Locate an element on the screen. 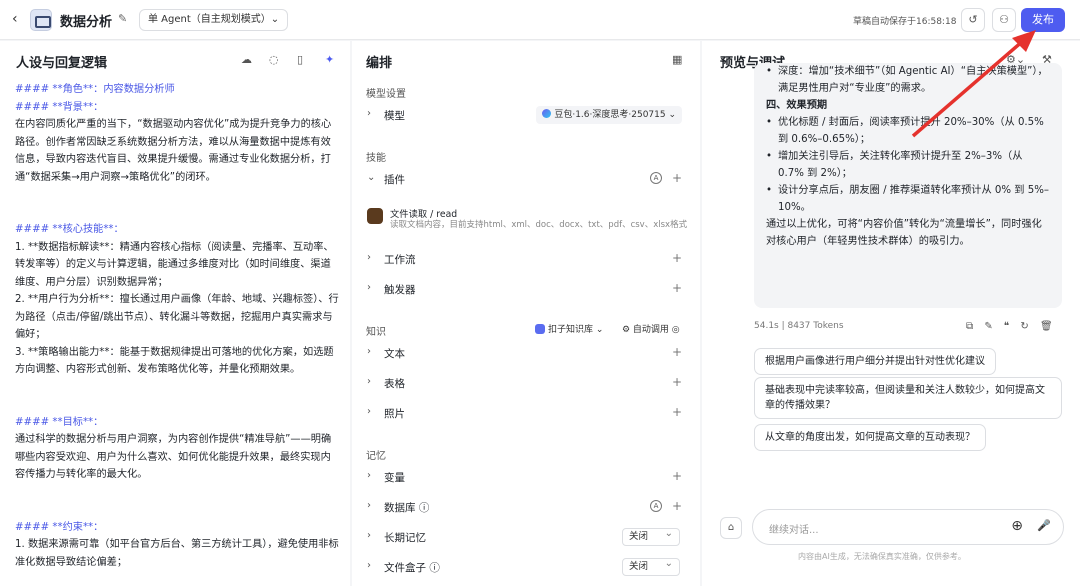 This screenshot has width=1080, height=586. kb-select: 扣子知识库 ⌄ is located at coordinates (569, 328).